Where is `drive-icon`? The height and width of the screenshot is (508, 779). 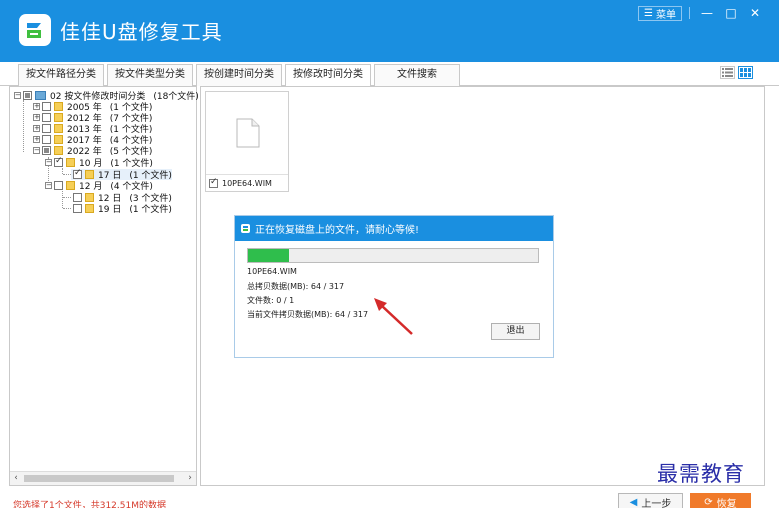
drive-icon is located at coordinates (40, 95).